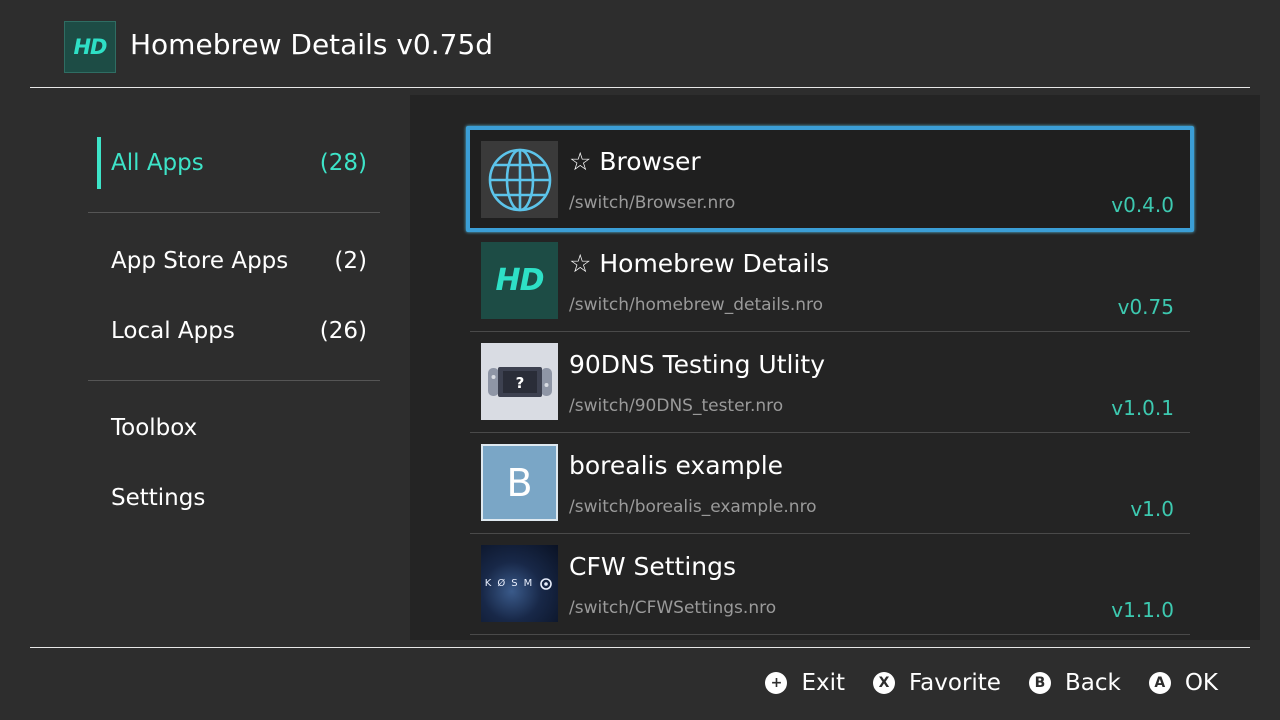 The image size is (1280, 720). Describe the element at coordinates (99, 163) in the screenshot. I see `active-indicator` at that location.